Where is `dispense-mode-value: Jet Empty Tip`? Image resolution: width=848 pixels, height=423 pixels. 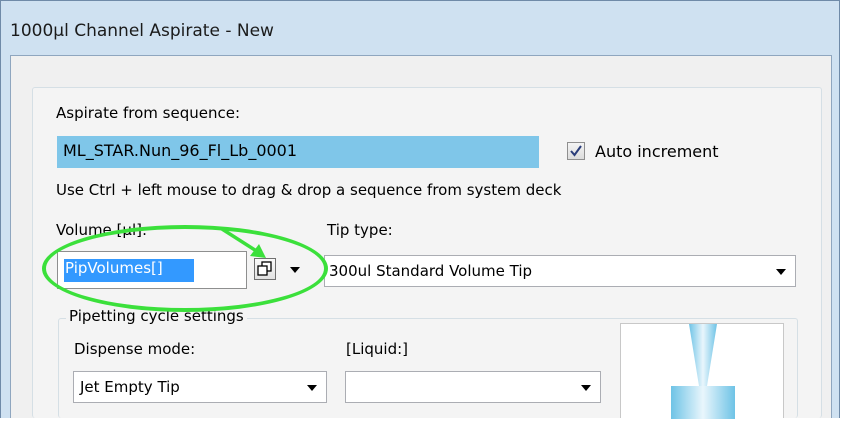
dispense-mode-value: Jet Empty Tip is located at coordinates (130, 387).